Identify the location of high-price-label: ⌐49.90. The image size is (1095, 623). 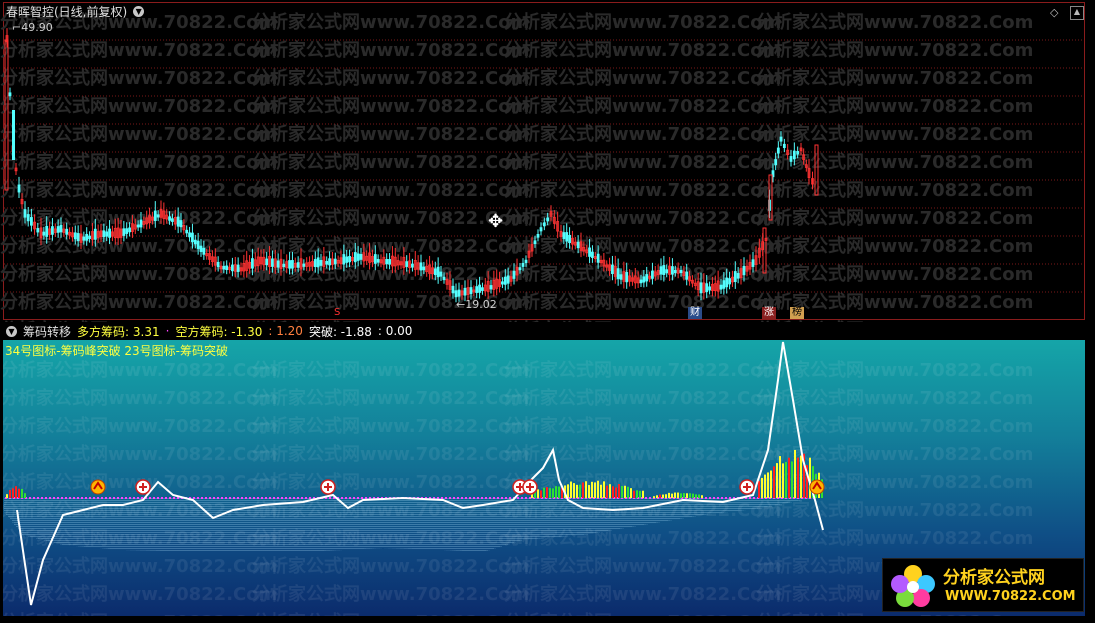
(32, 27).